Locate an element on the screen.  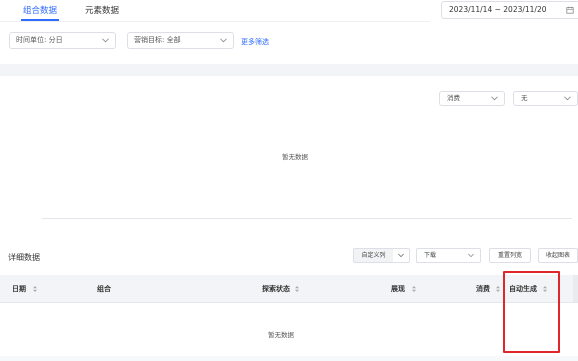
tab-element-data: 元素数据 is located at coordinates (102, 10).